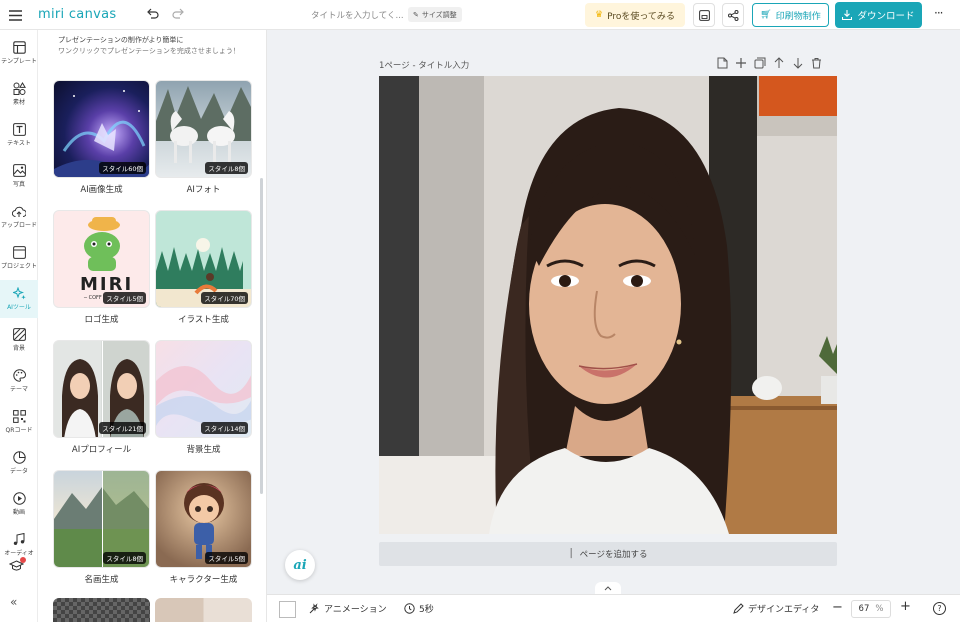 The width and height of the screenshot is (960, 622). Describe the element at coordinates (93, 298) in the screenshot. I see `logo-subtext: ─ COFF` at that location.